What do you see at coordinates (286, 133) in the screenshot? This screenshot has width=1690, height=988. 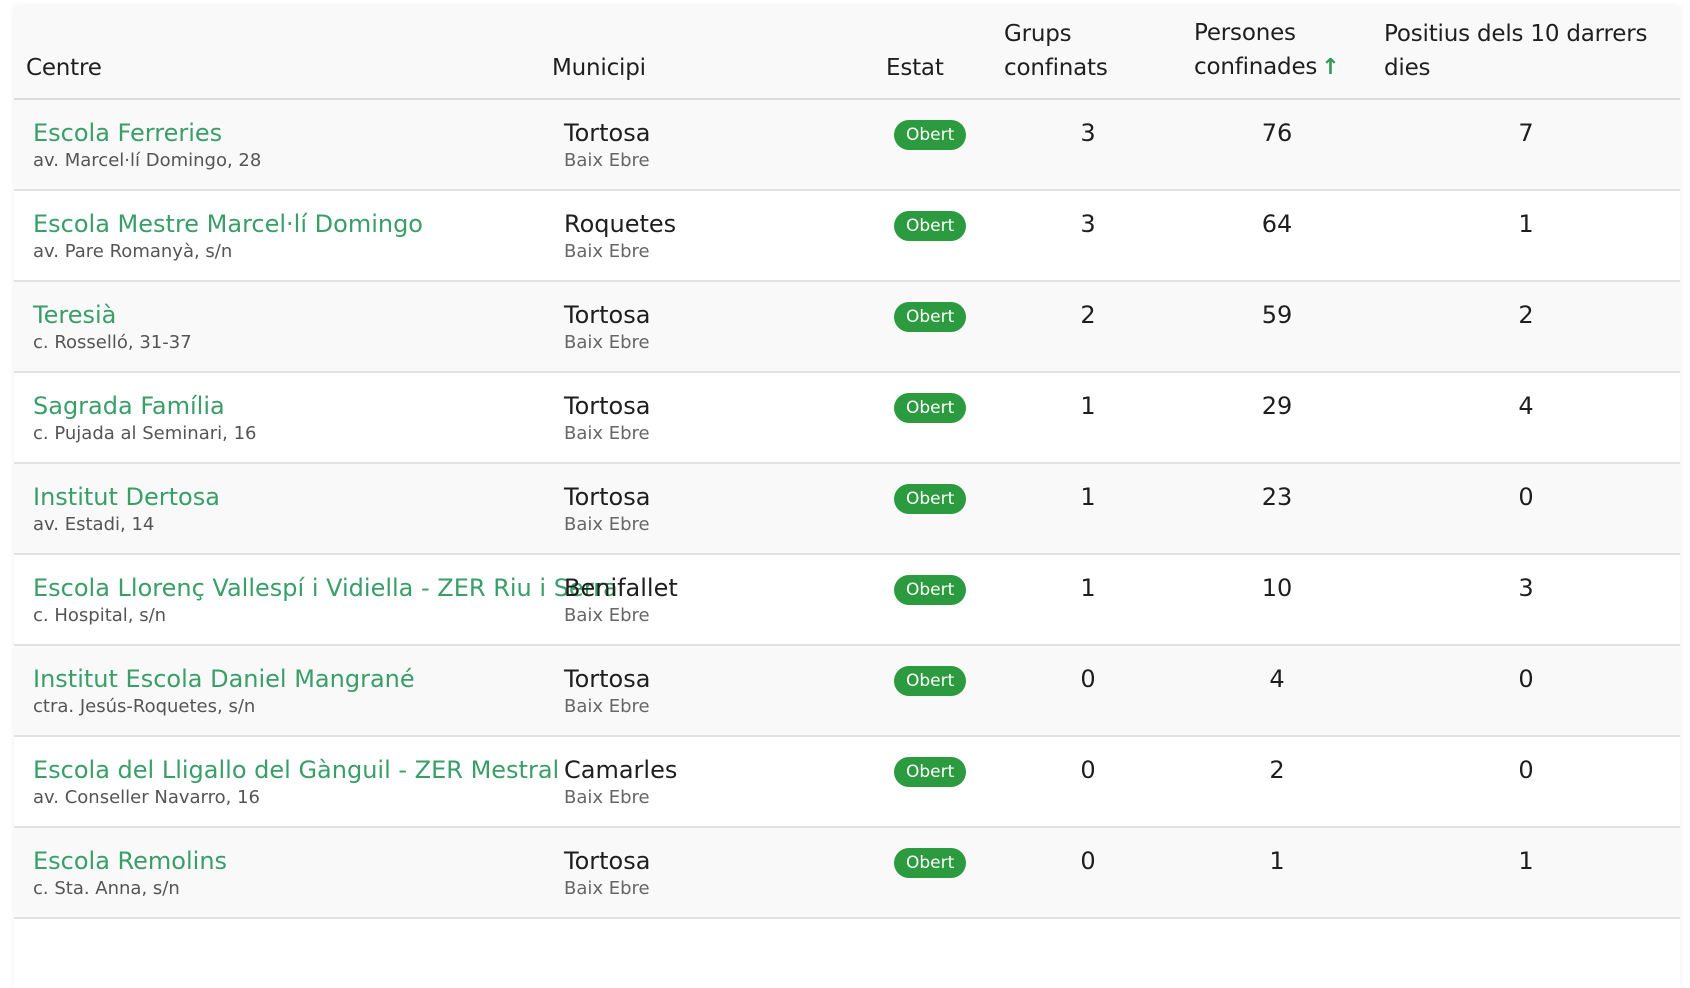 I see `centre-link: Escola Ferreries` at bounding box center [286, 133].